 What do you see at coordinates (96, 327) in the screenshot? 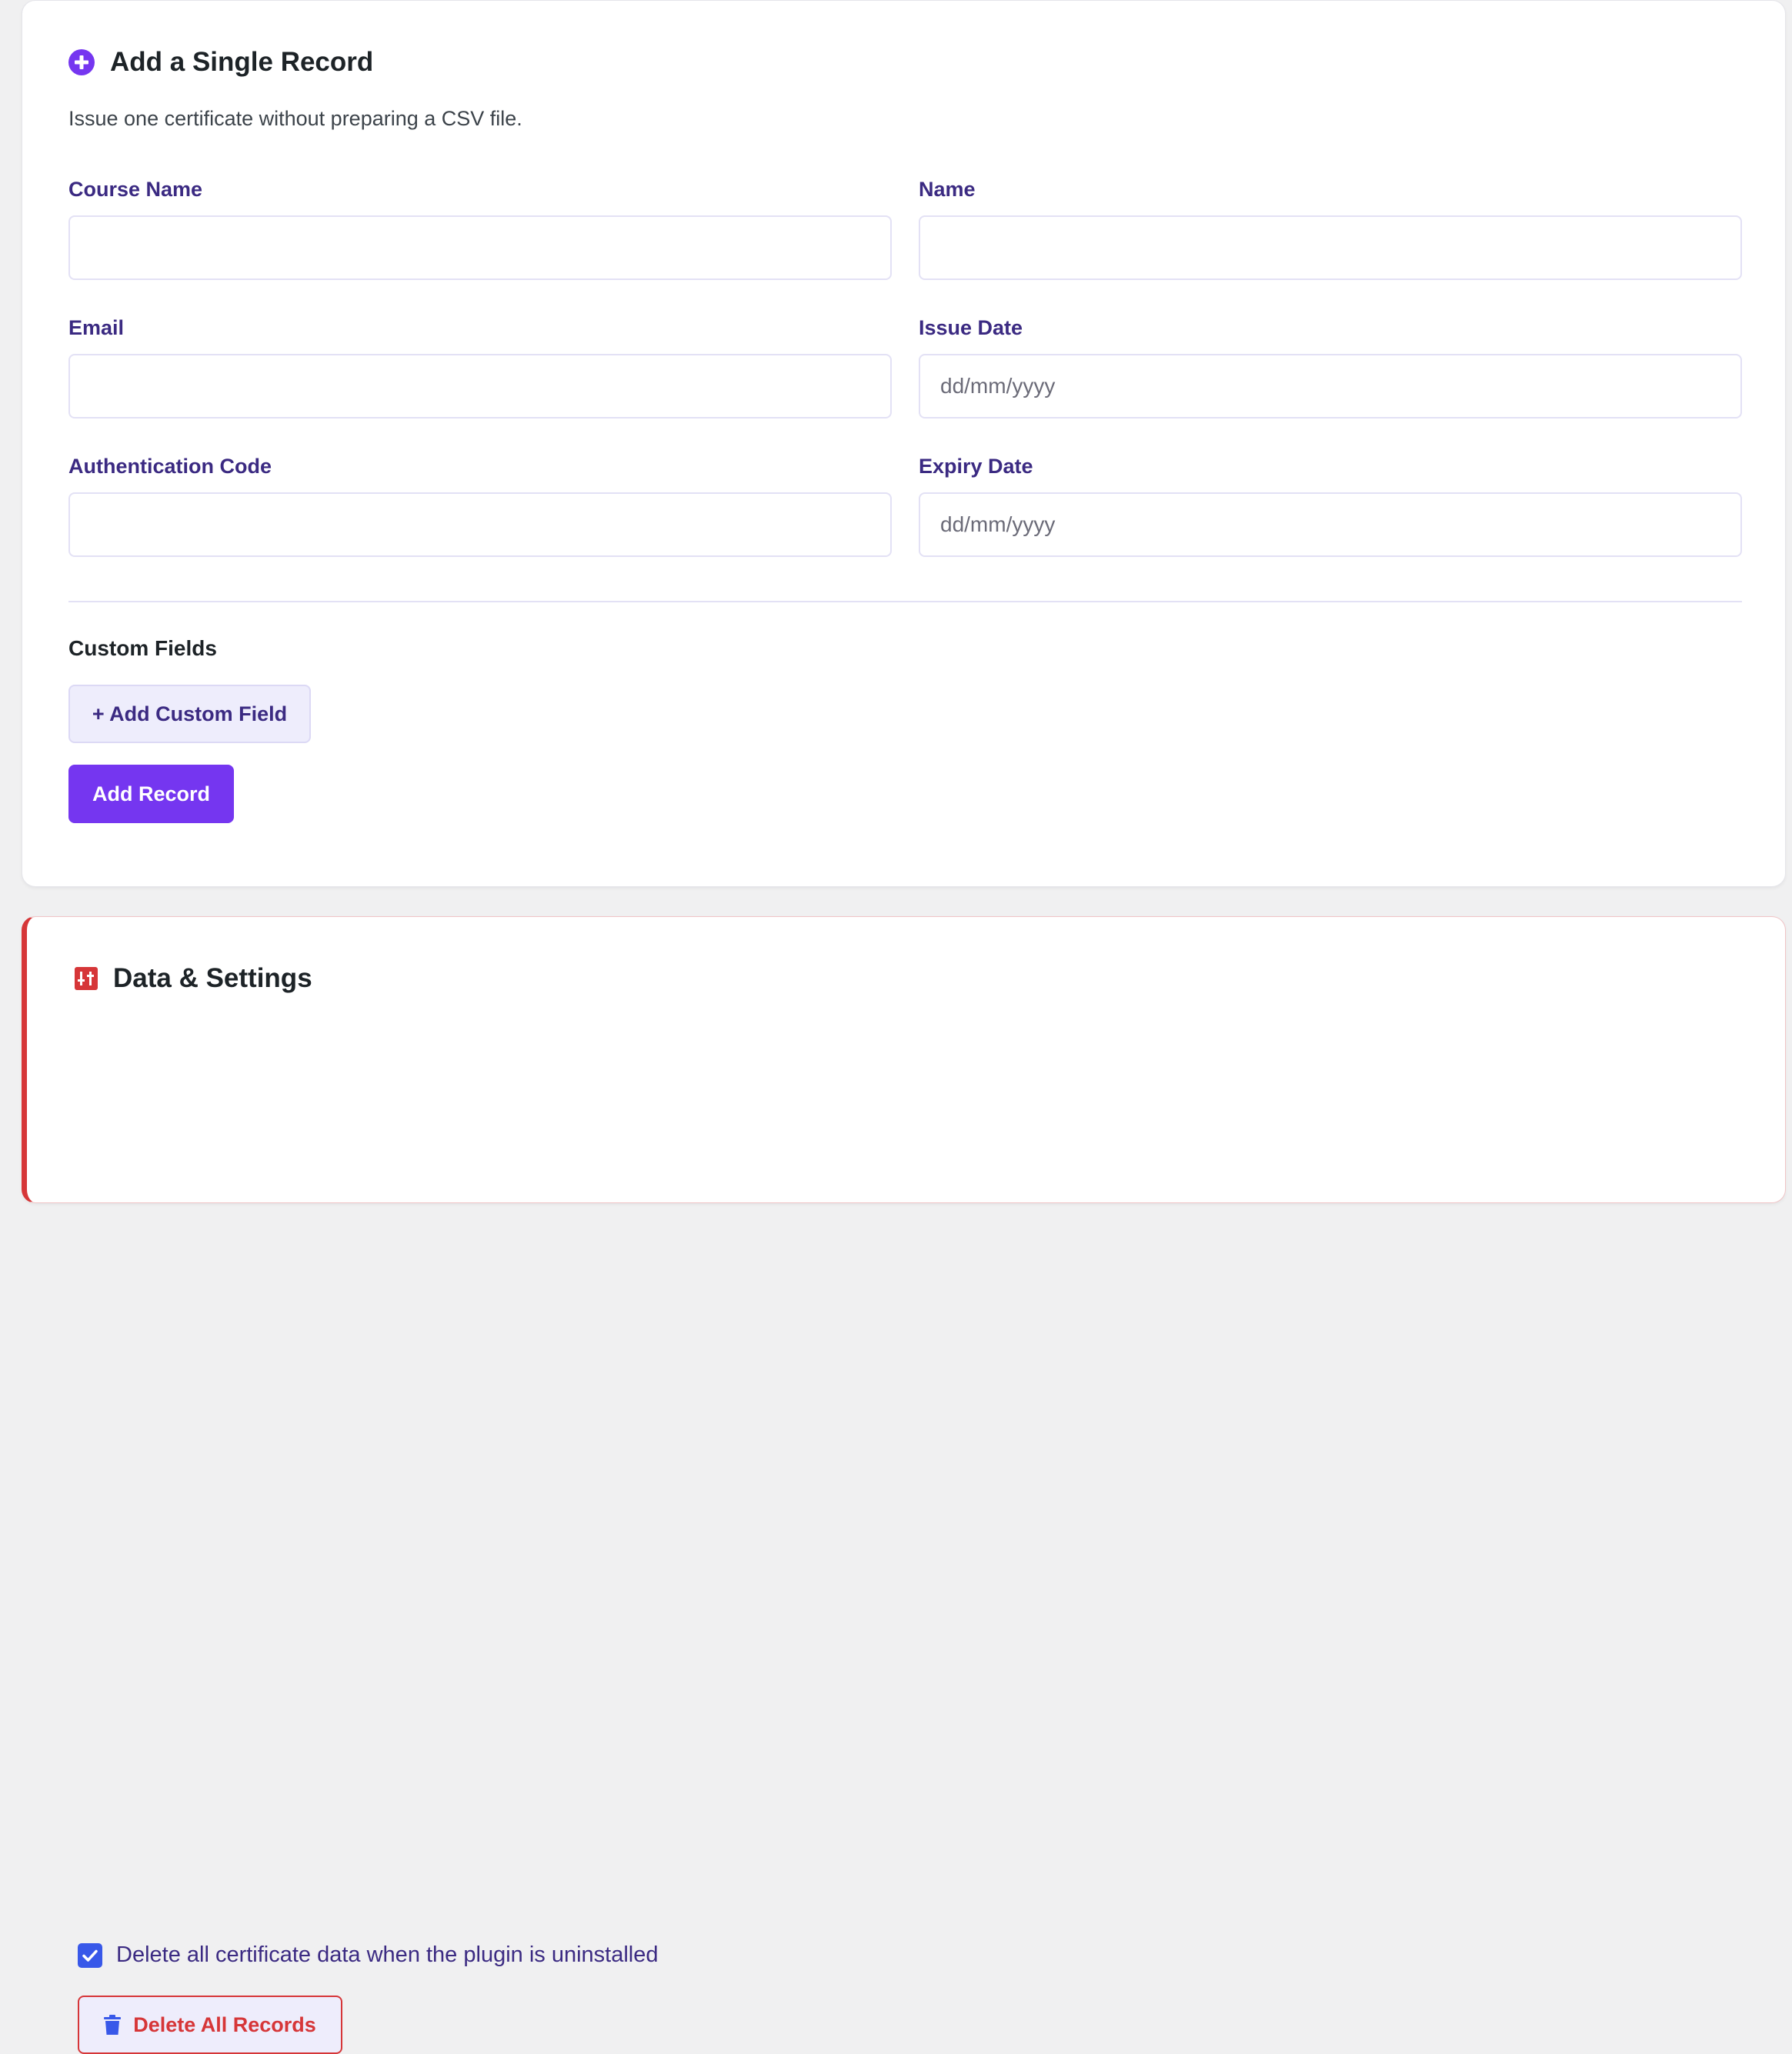
I see `email-label: Email` at bounding box center [96, 327].